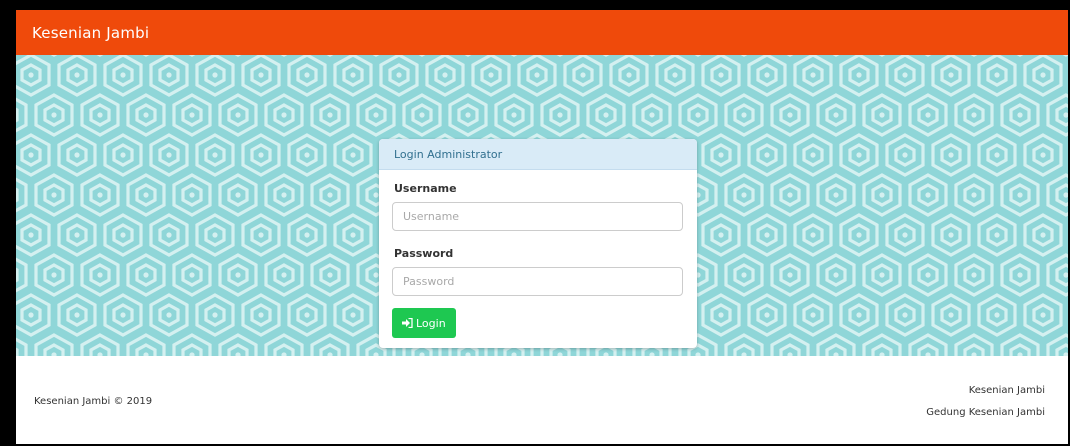 This screenshot has height=446, width=1070. Describe the element at coordinates (542, 32) in the screenshot. I see `top-navbar: Kesenian Jambi` at that location.